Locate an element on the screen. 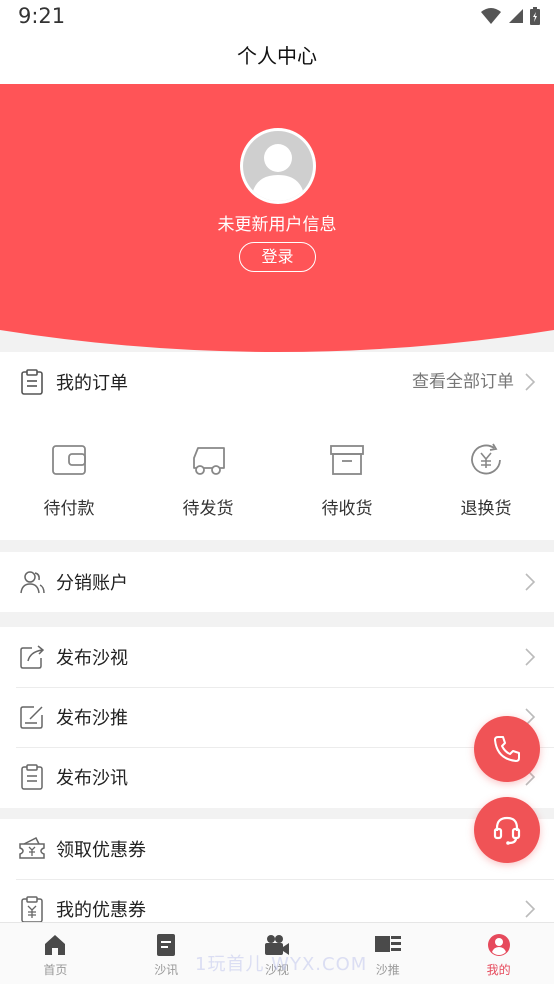  yuan-exchange-icon is located at coordinates (486, 459).